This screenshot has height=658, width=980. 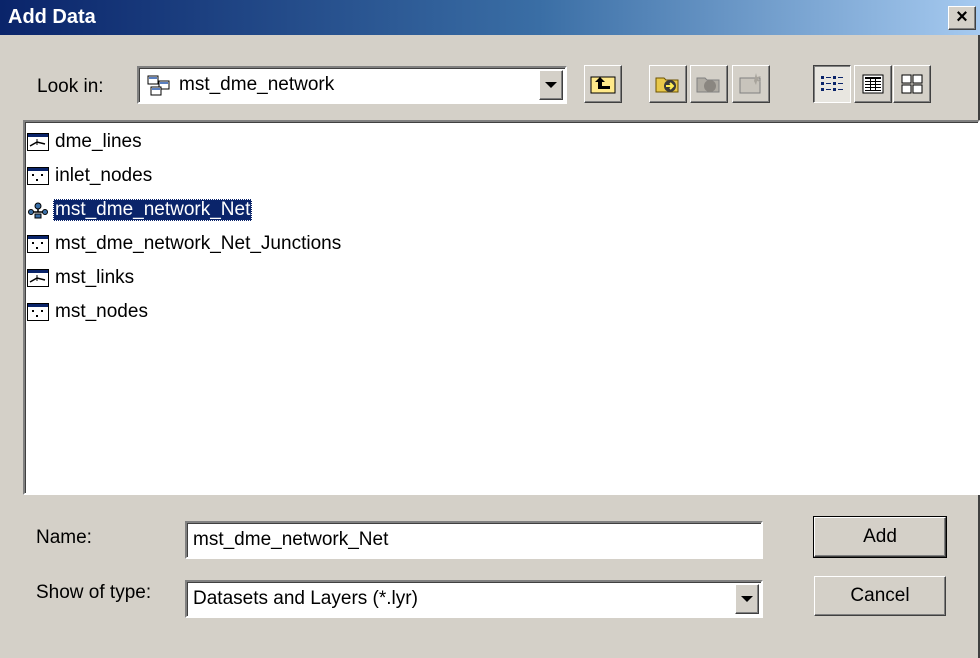 What do you see at coordinates (198, 243) in the screenshot?
I see `list-item-label: mst_dme_network_Net_Junctions` at bounding box center [198, 243].